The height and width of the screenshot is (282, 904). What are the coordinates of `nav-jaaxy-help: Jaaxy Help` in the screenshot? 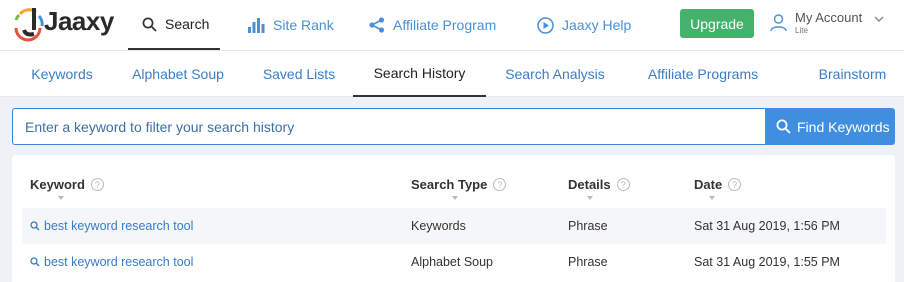 It's located at (584, 25).